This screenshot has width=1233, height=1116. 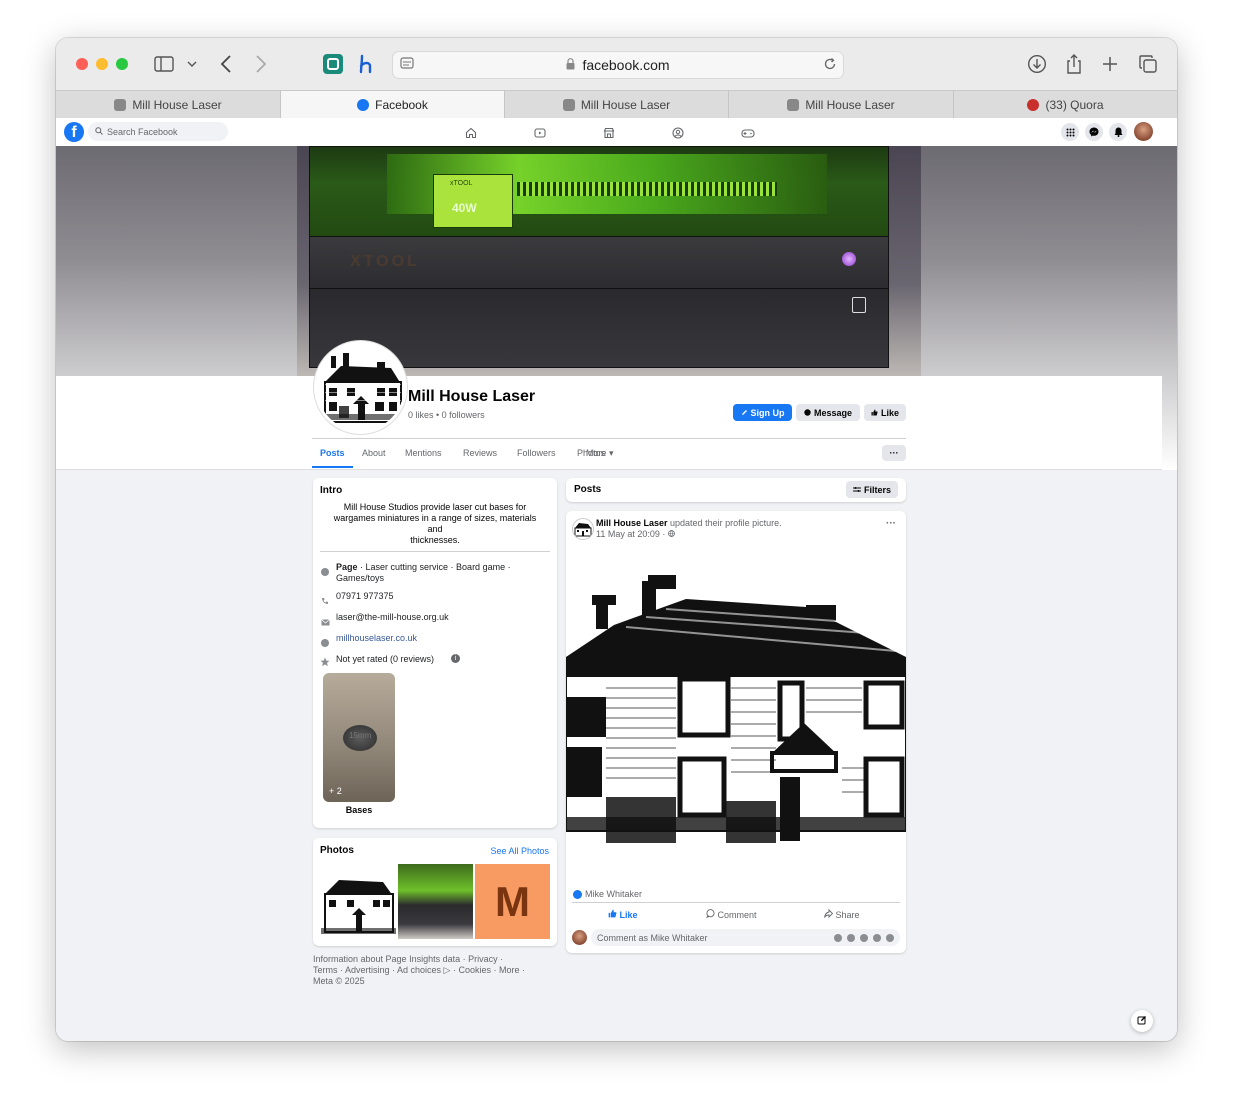 I want to click on account-avatar, so click(x=1143, y=131).